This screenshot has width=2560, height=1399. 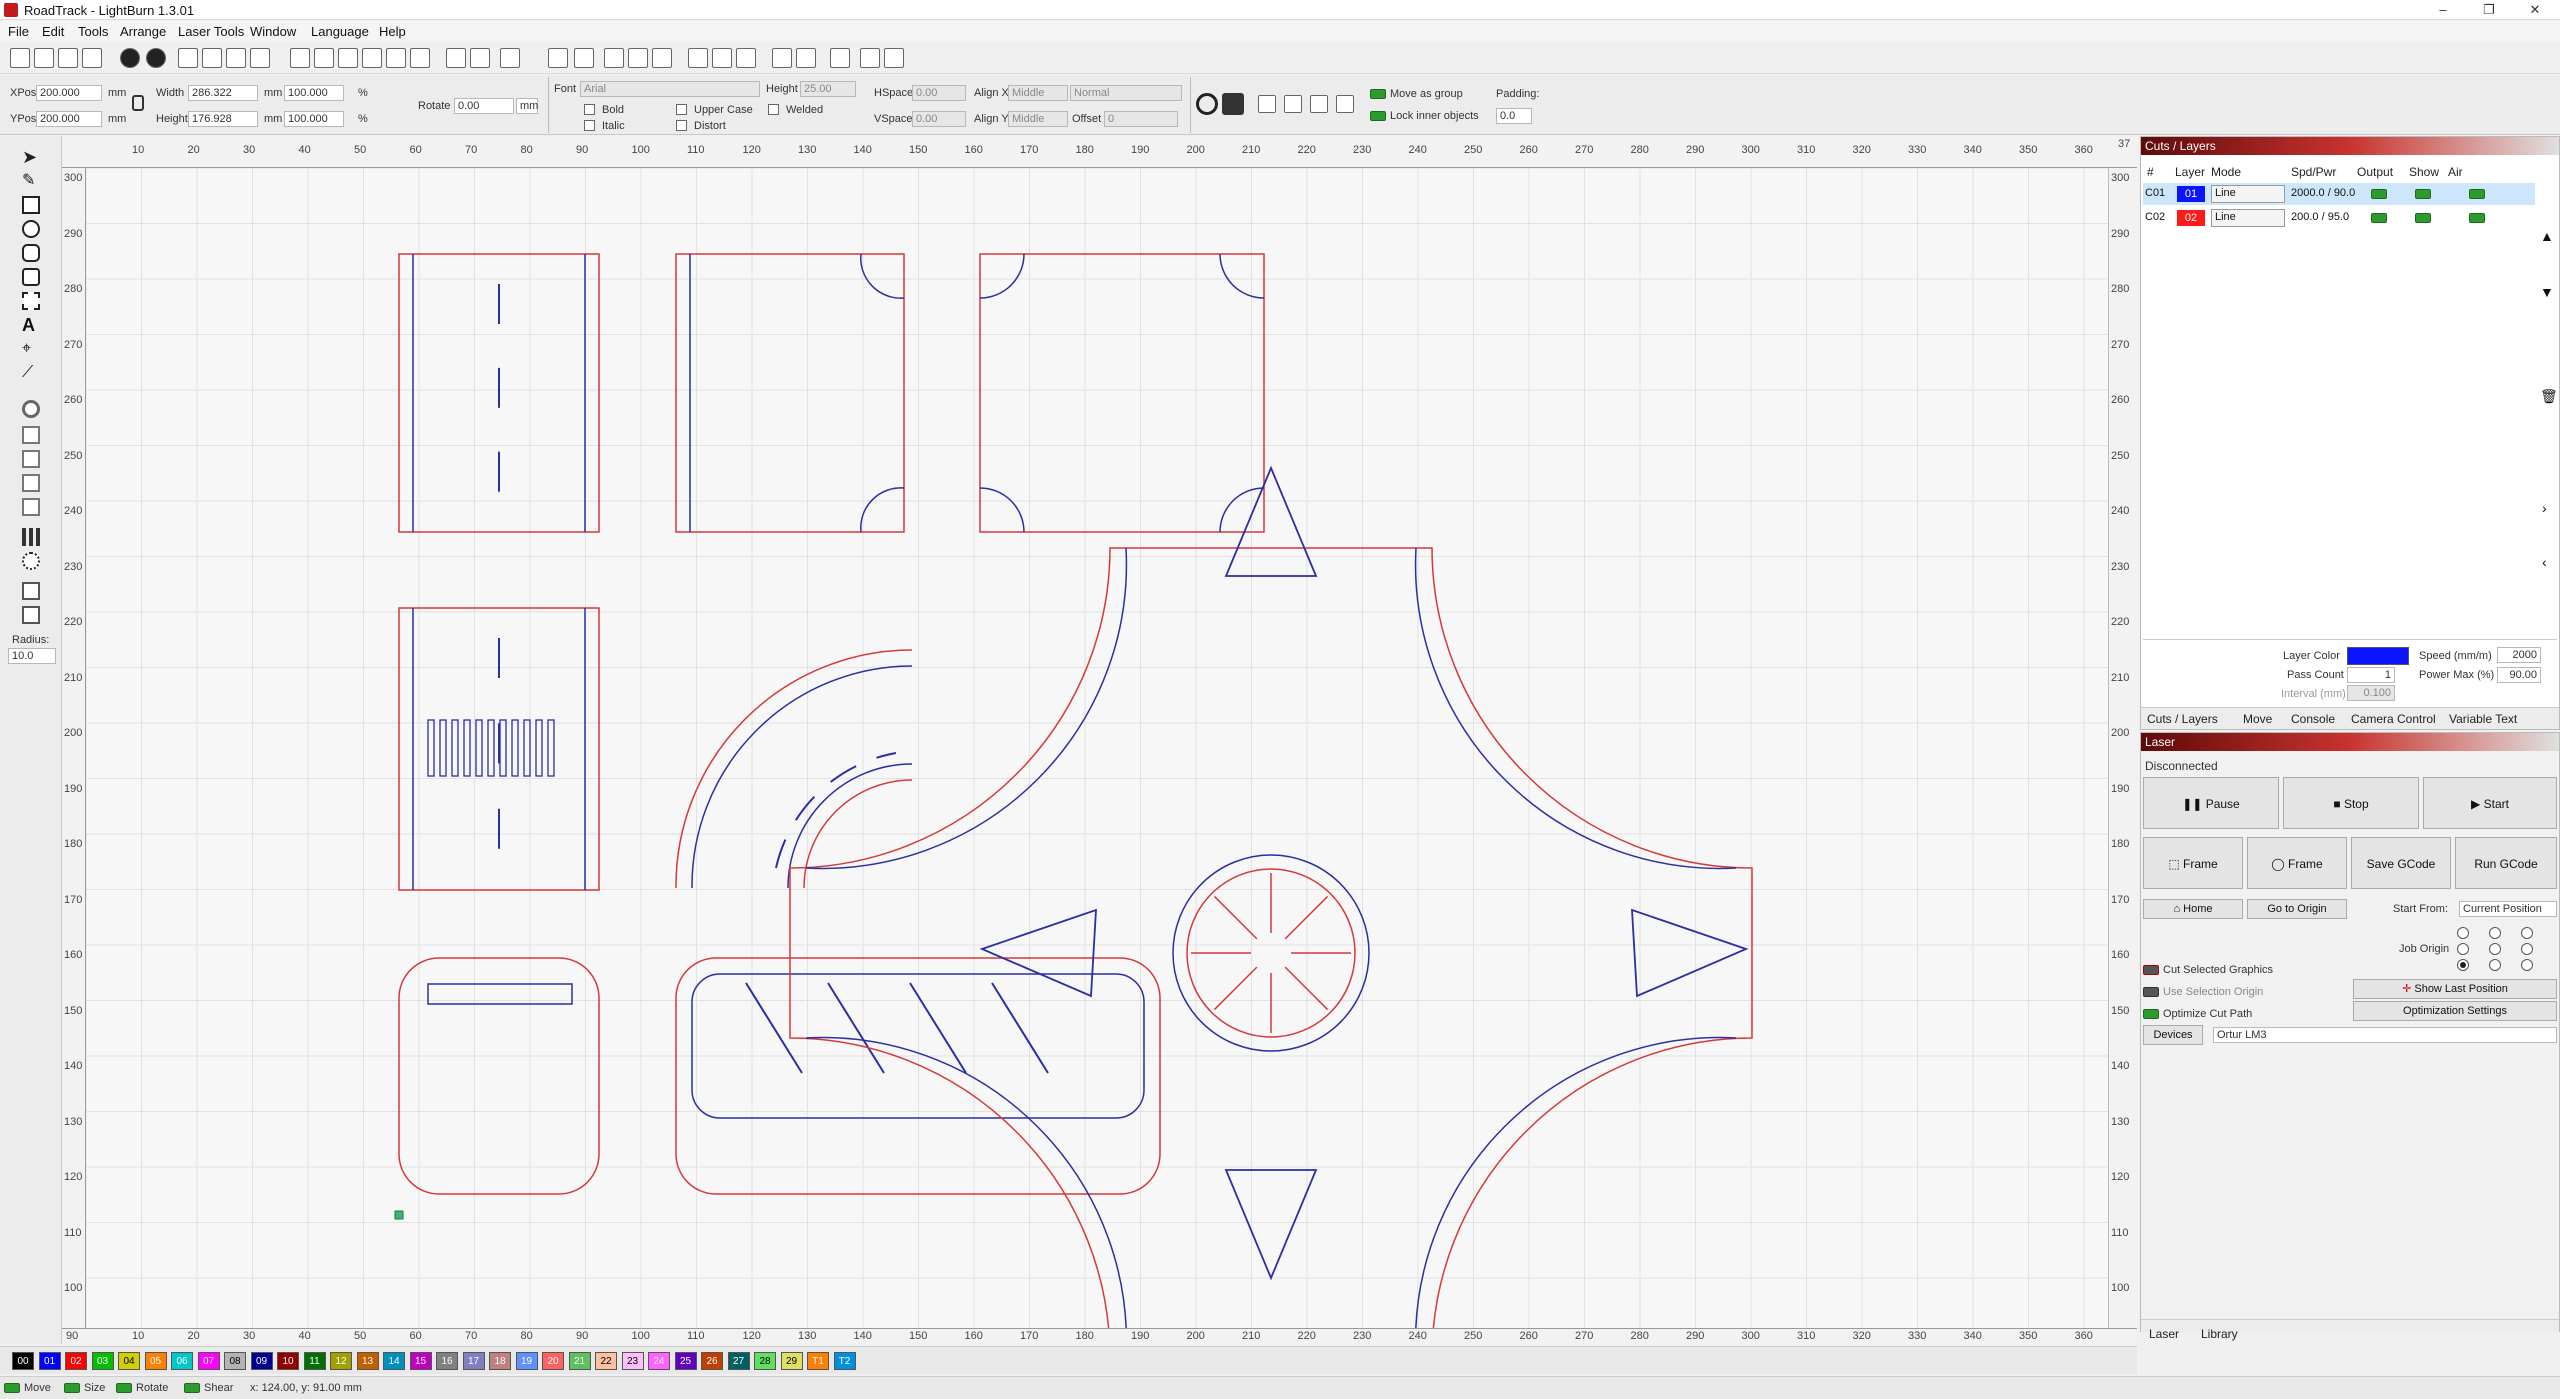 I want to click on tab-console: Console, so click(x=2313, y=719).